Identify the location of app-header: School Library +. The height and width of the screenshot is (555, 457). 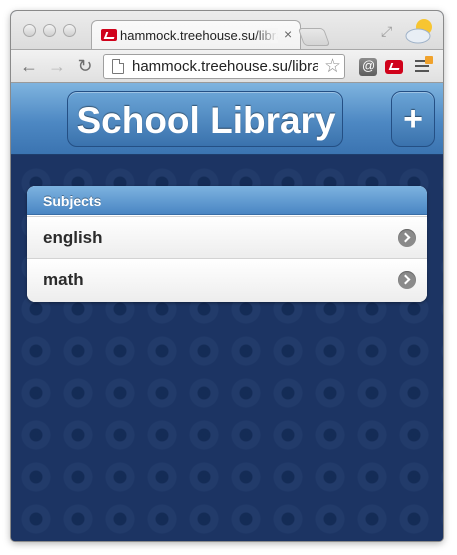
(227, 119).